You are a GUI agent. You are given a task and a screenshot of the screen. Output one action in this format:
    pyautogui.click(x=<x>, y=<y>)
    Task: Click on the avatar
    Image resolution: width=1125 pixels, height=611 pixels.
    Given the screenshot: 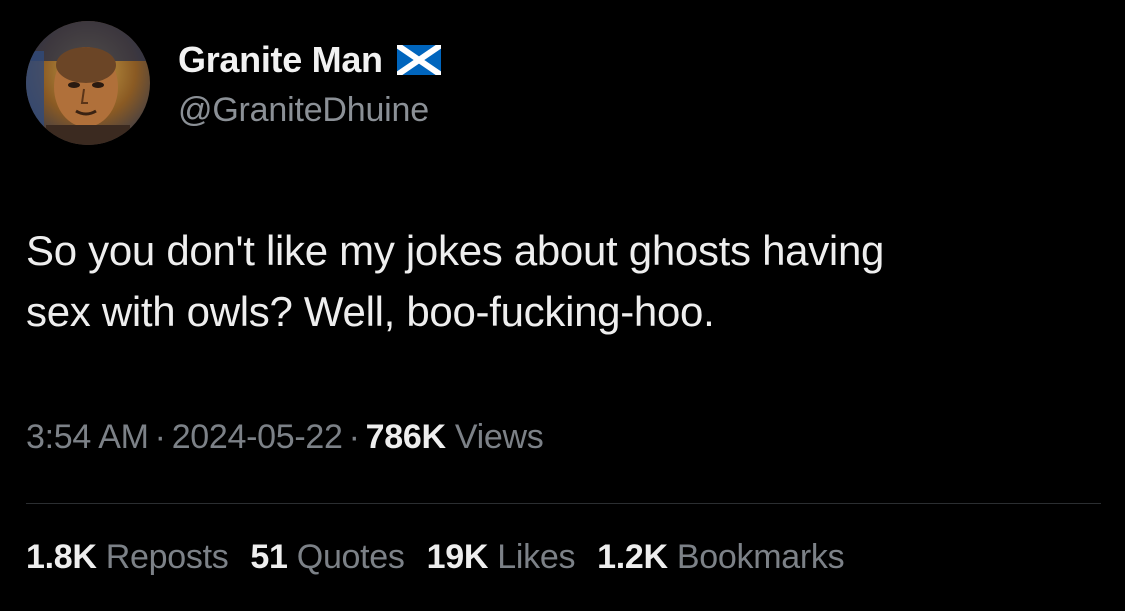 What is the action you would take?
    pyautogui.click(x=88, y=83)
    